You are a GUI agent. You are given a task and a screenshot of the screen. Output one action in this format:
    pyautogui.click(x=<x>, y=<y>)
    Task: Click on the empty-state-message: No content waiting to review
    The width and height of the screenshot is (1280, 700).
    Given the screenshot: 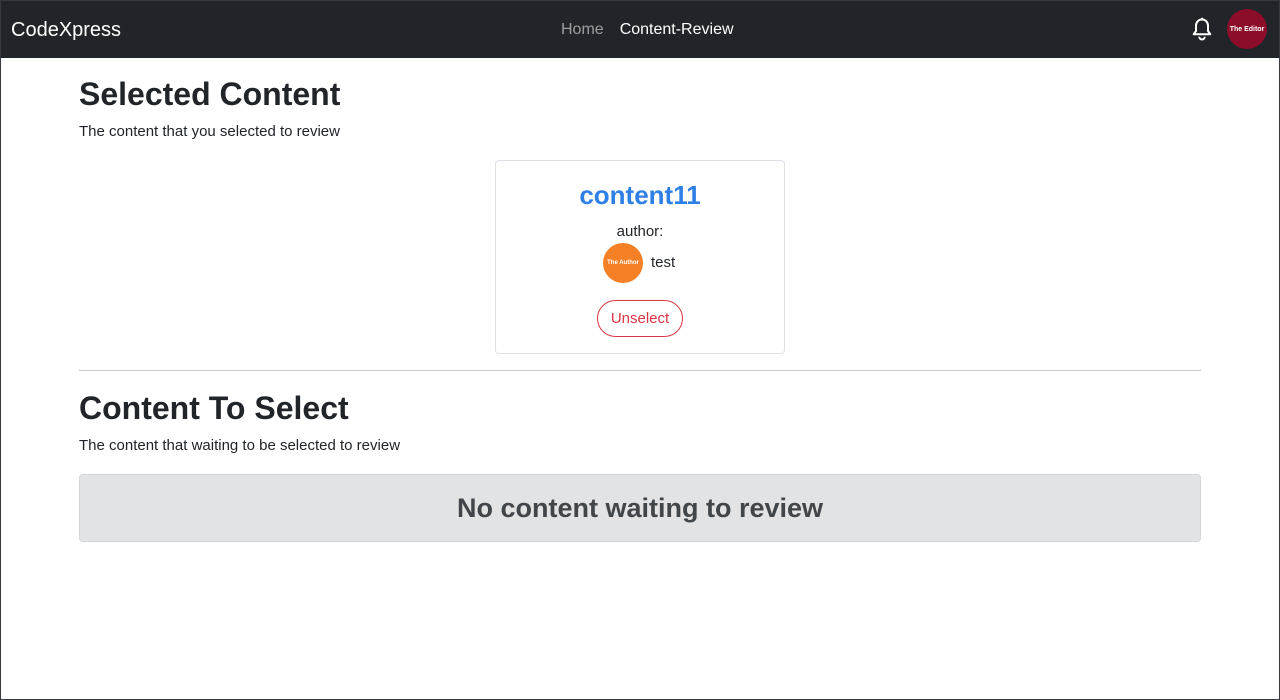 What is the action you would take?
    pyautogui.click(x=640, y=508)
    